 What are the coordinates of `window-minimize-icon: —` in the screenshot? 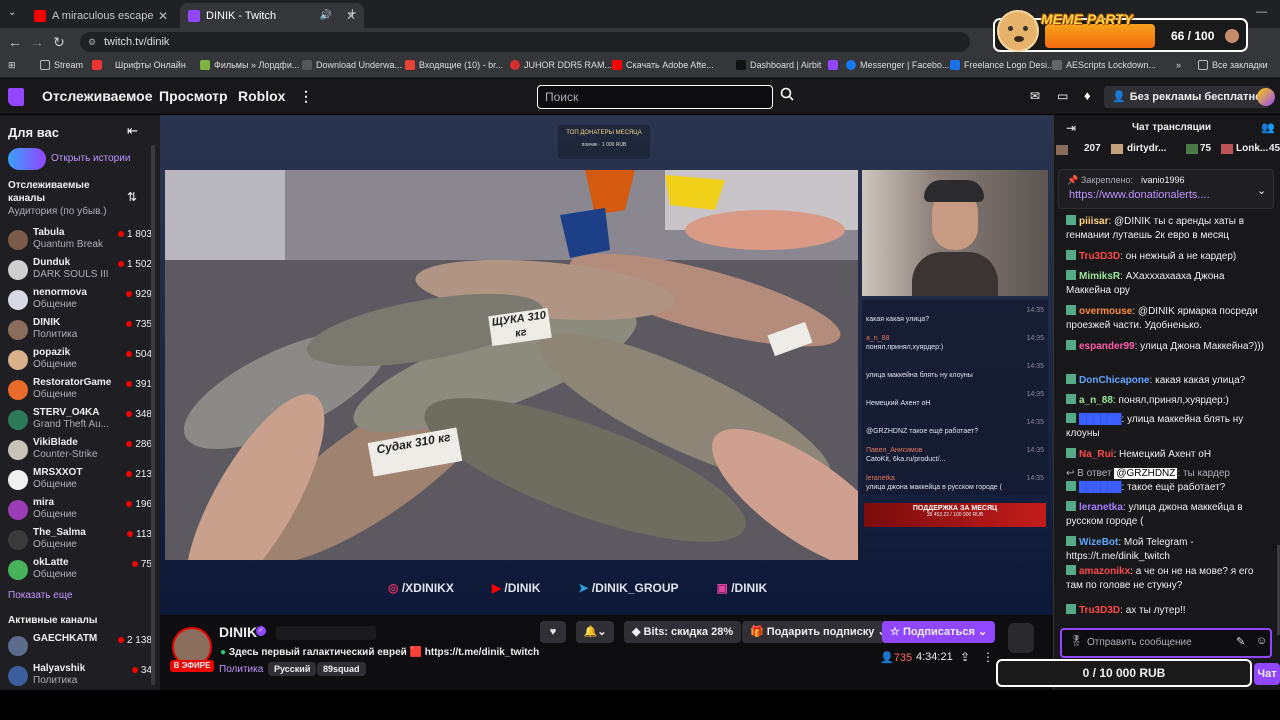 It's located at (1261, 12).